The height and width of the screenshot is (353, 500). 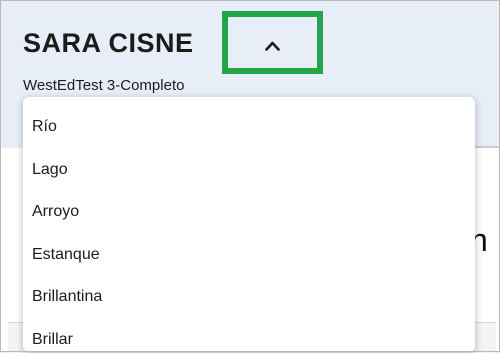 What do you see at coordinates (104, 85) in the screenshot?
I see `test-name: WestEdTest 3-Completo` at bounding box center [104, 85].